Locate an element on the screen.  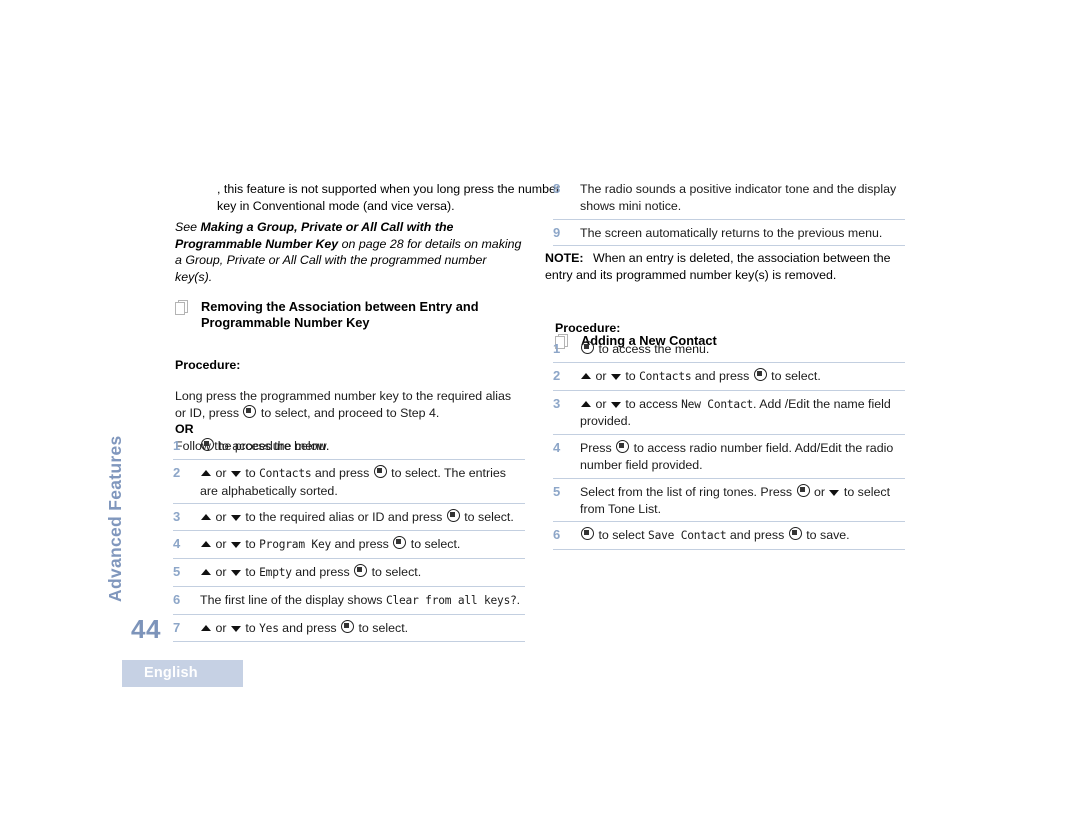
step-number: 9 is located at coordinates (557, 232).